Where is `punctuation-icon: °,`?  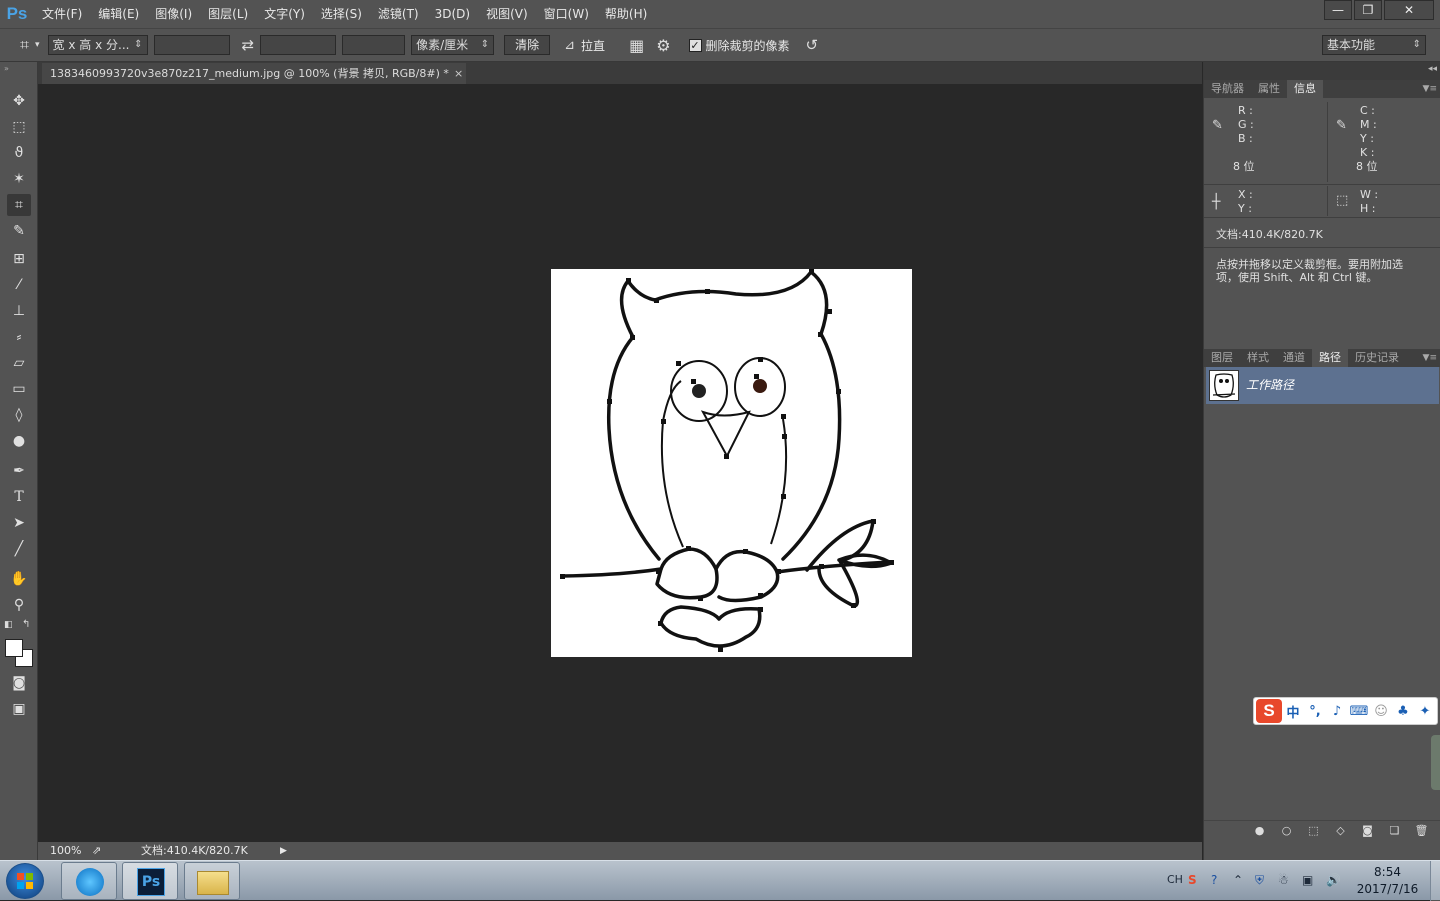
punctuation-icon: °, is located at coordinates (1315, 711).